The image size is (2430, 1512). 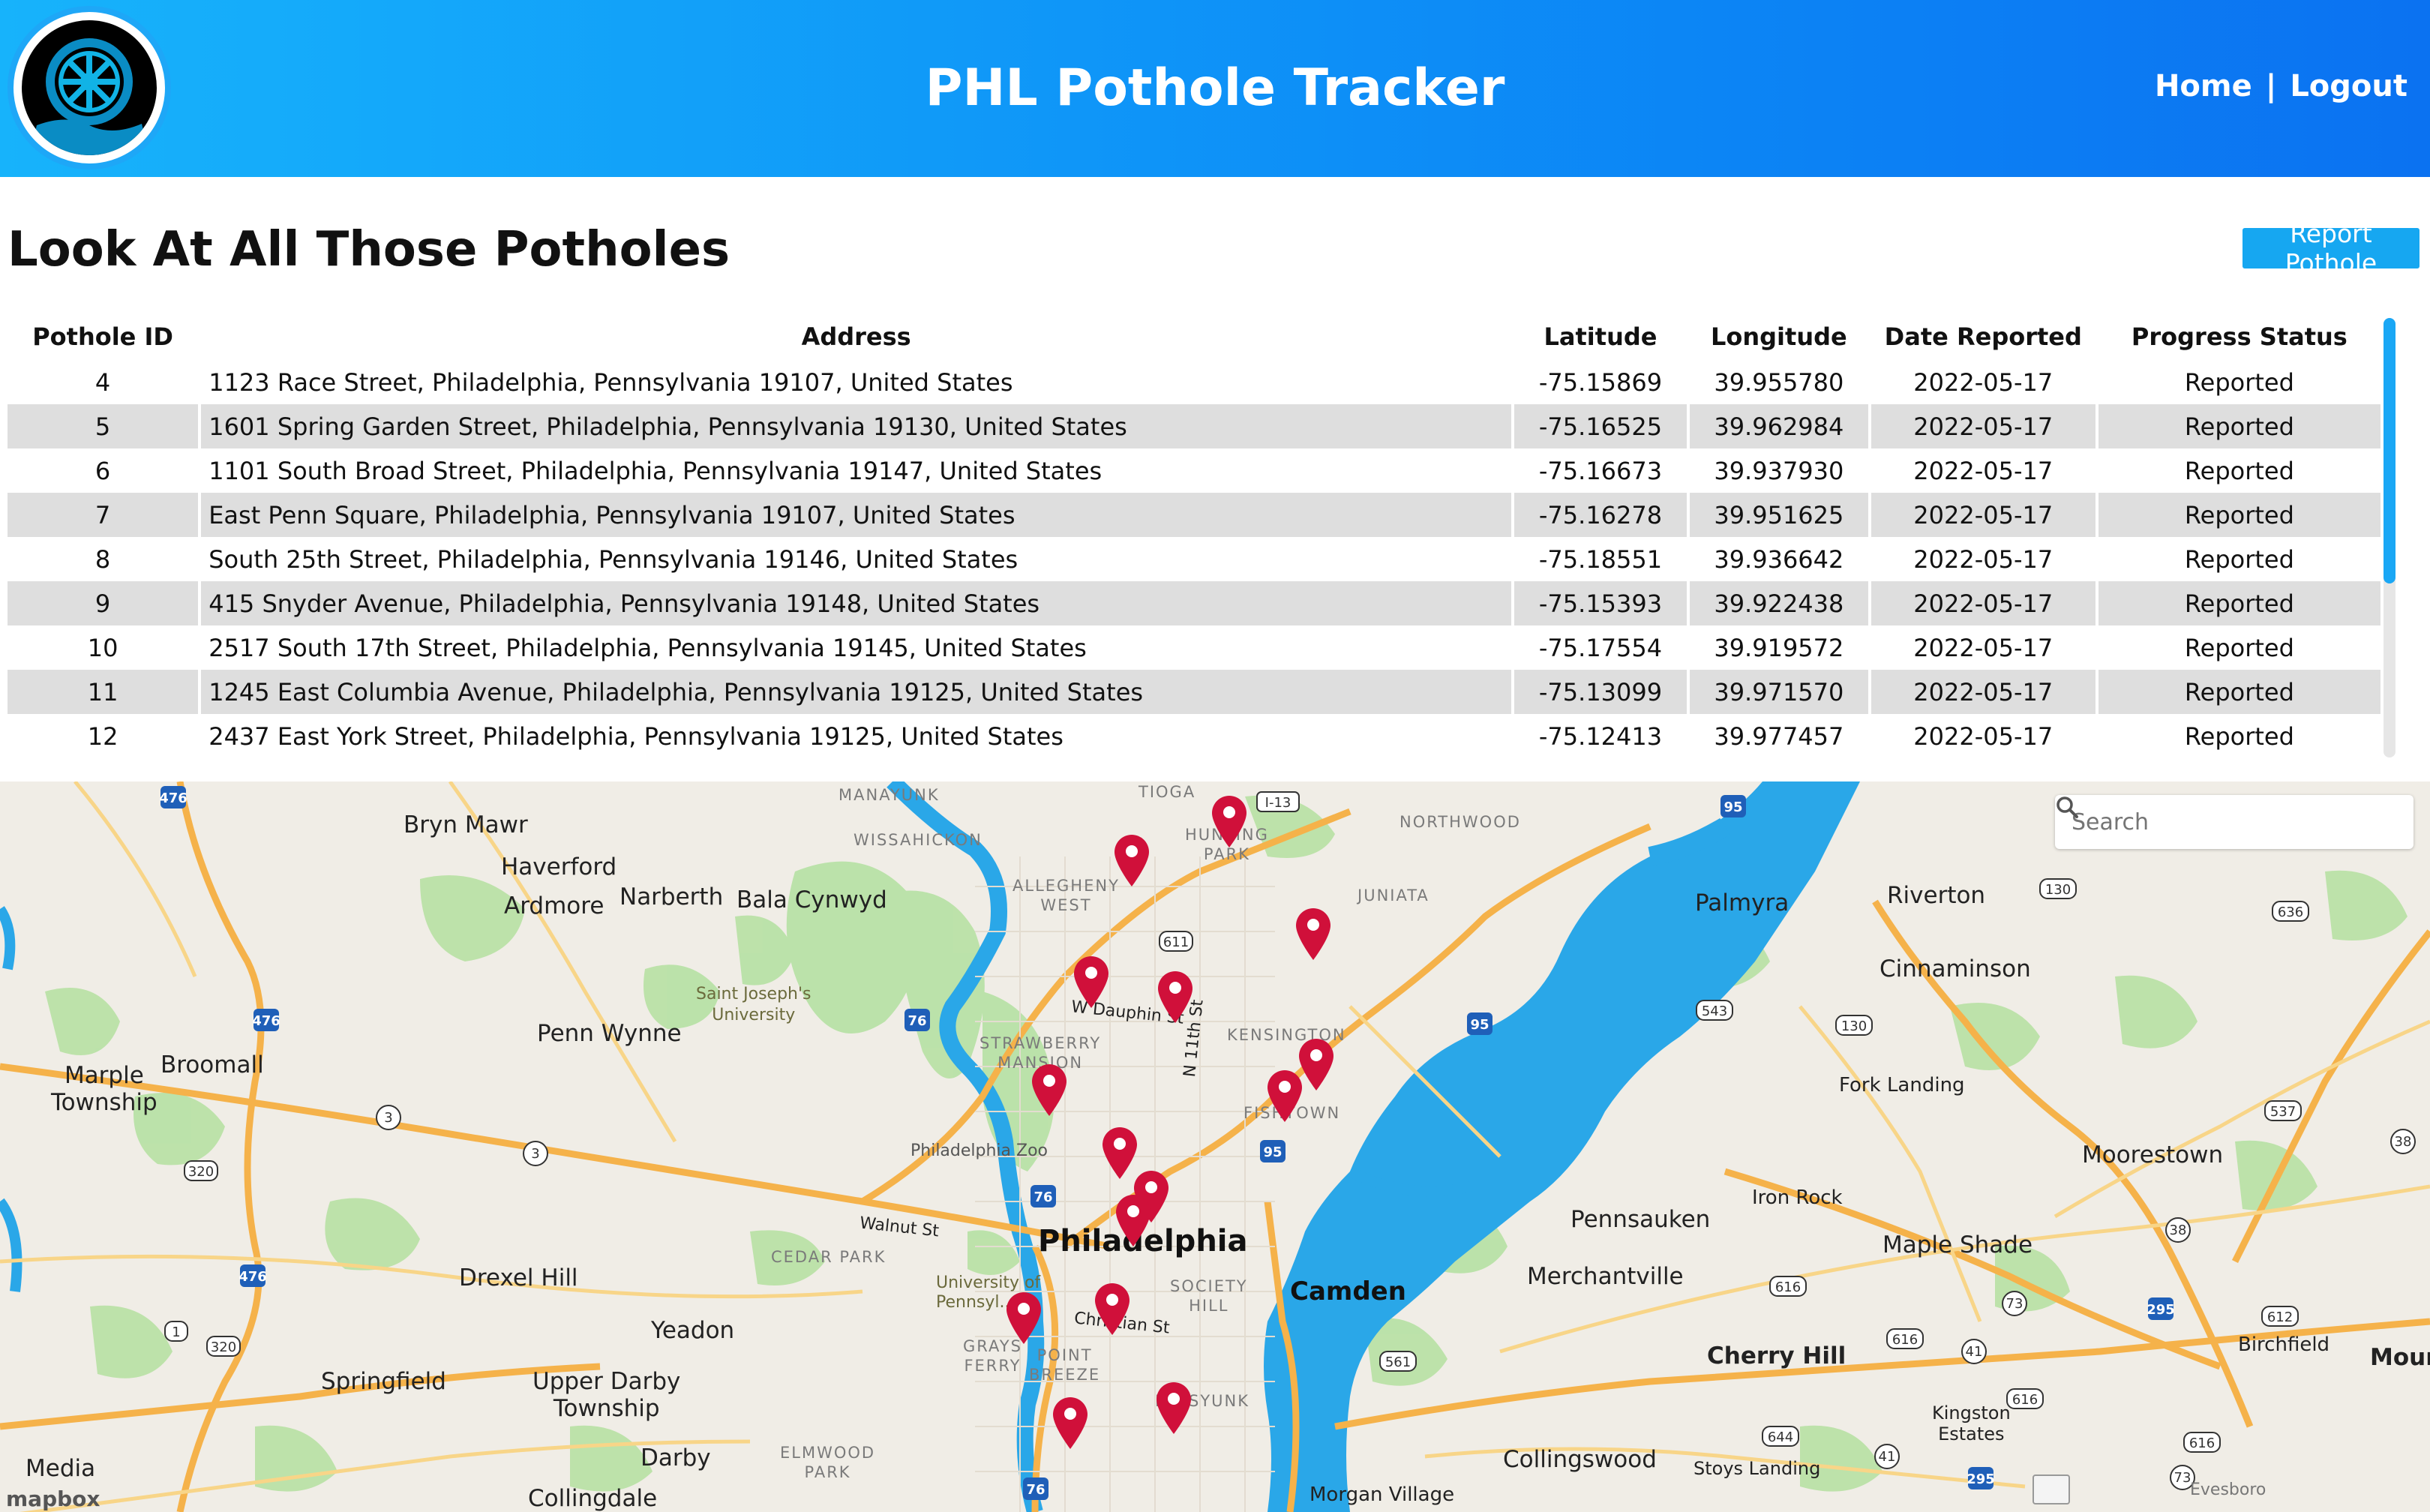 I want to click on map-label-wissahickon: WISSAHICKON, so click(x=918, y=840).